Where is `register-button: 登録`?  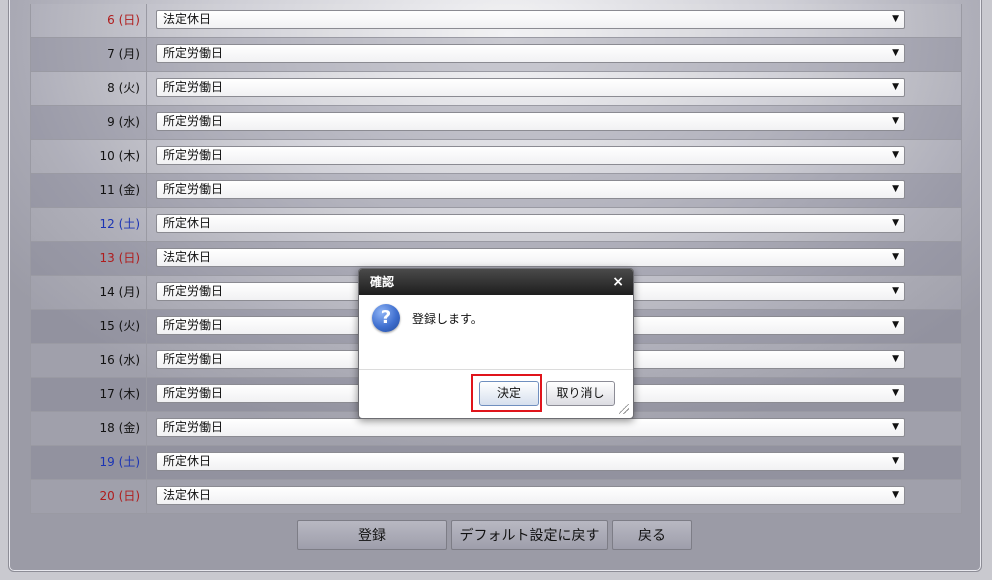 register-button: 登録 is located at coordinates (372, 535).